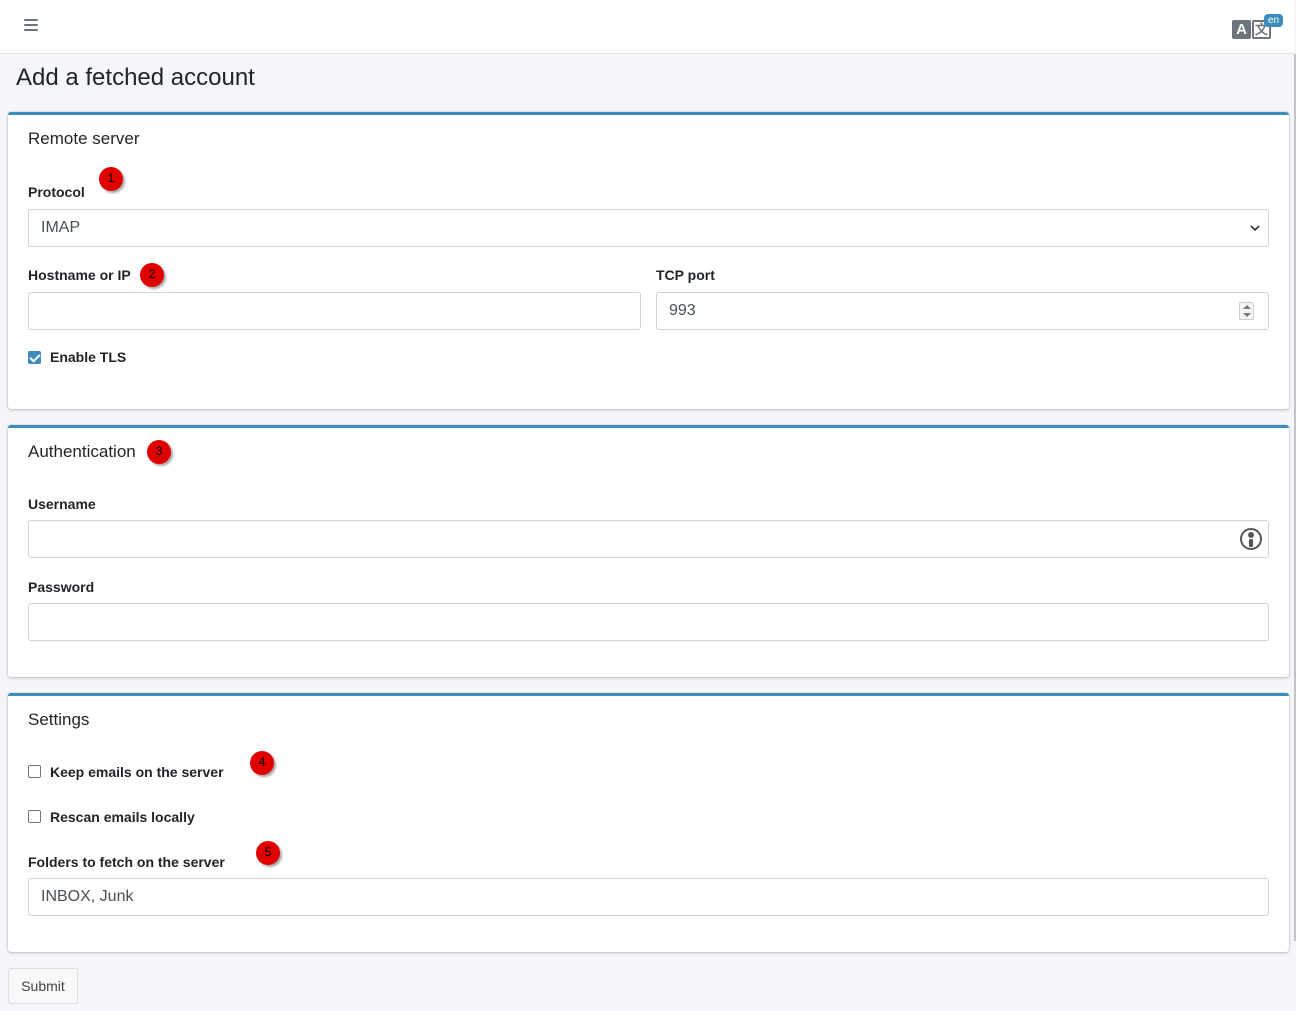  I want to click on password-label: Password, so click(61, 587).